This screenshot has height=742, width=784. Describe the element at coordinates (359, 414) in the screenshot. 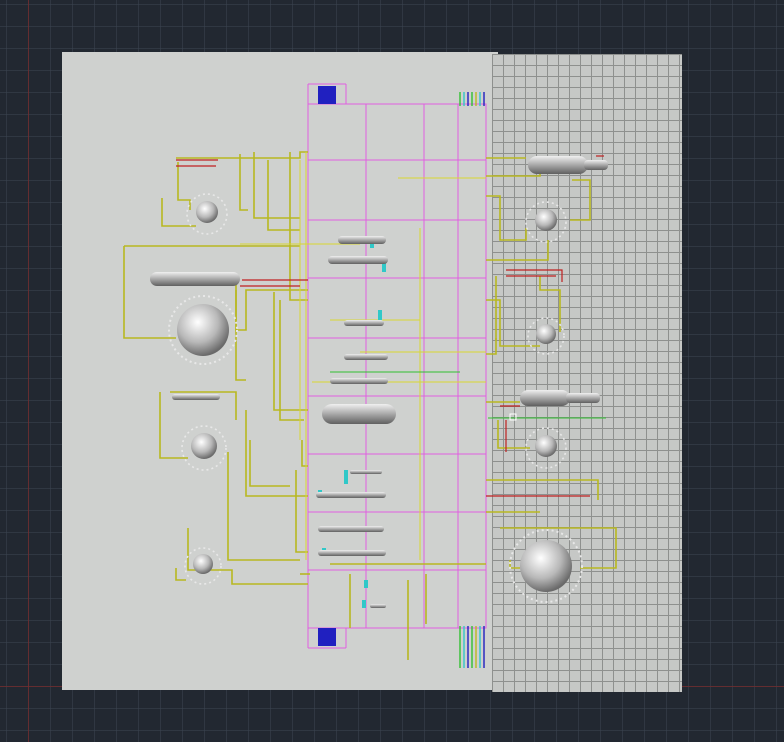

I see `drum-center` at that location.